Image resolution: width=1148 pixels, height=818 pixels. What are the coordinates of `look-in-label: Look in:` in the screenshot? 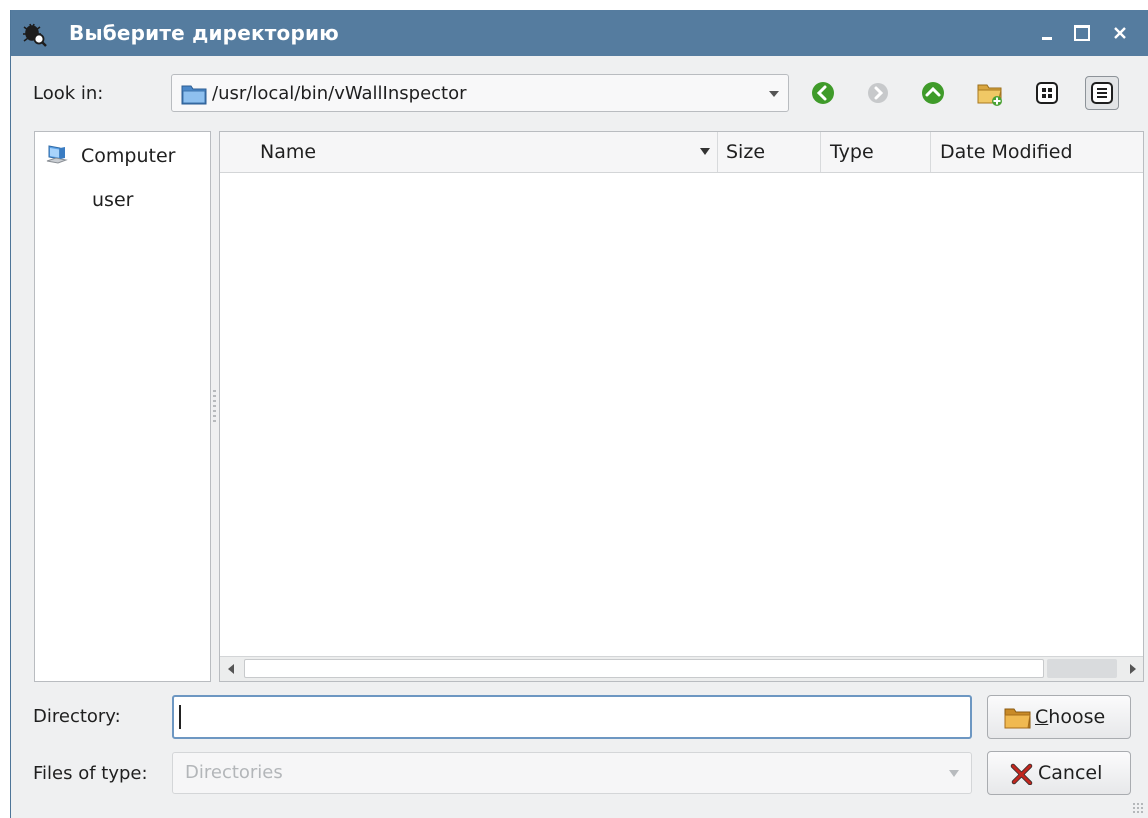 It's located at (68, 93).